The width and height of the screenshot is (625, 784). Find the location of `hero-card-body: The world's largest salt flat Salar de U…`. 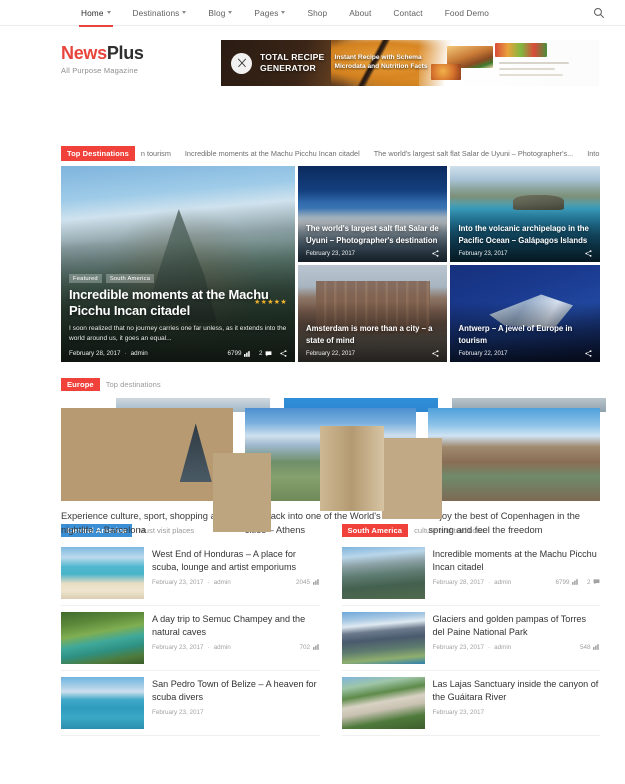

hero-card-body: The world's largest salt flat Salar de U… is located at coordinates (373, 239).